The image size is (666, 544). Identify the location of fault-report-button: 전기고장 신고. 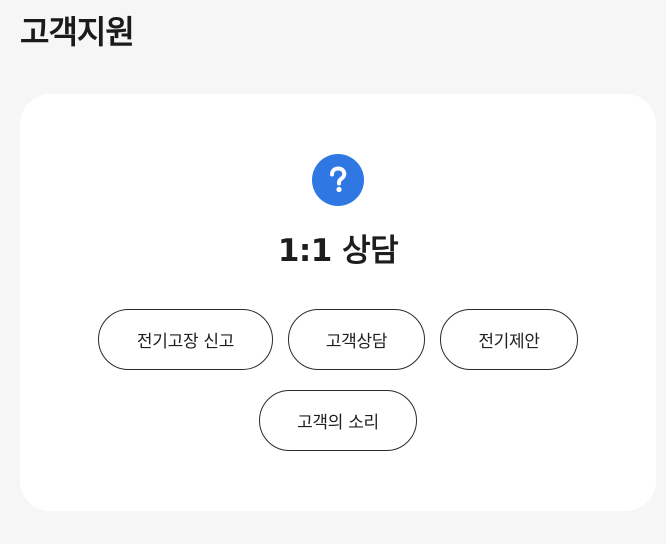
(185, 339).